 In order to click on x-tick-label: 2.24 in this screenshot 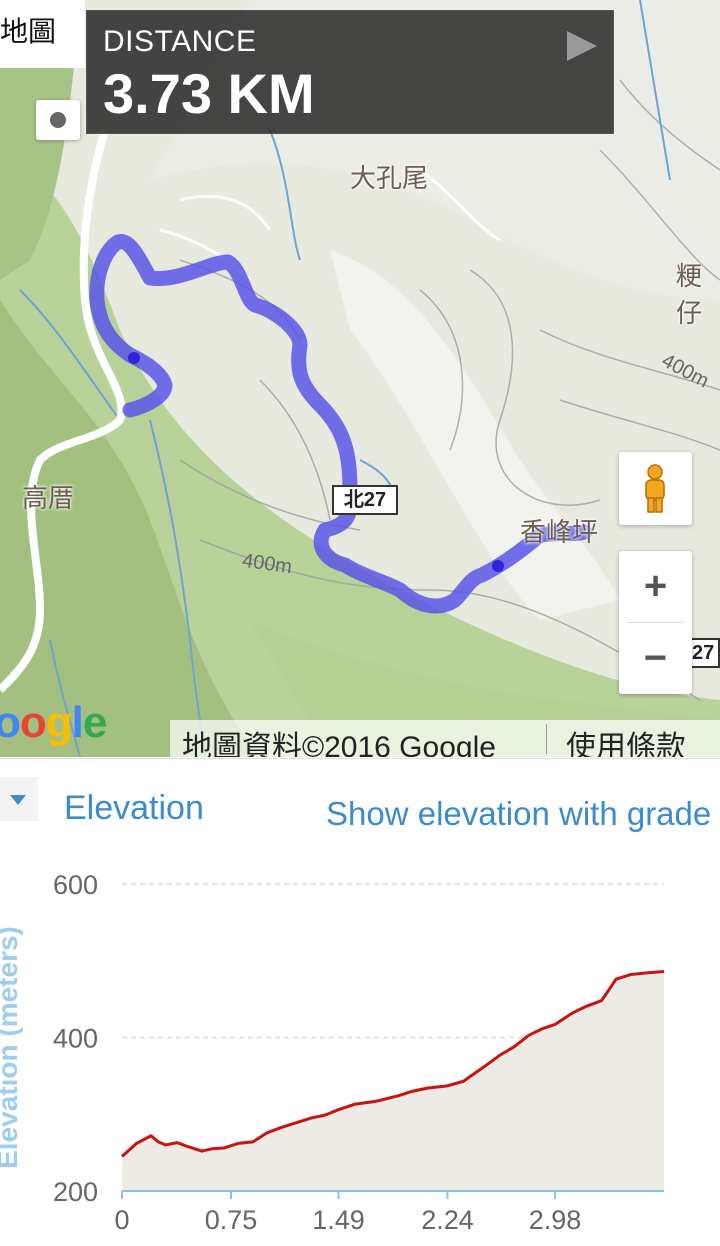, I will do `click(447, 1220)`.